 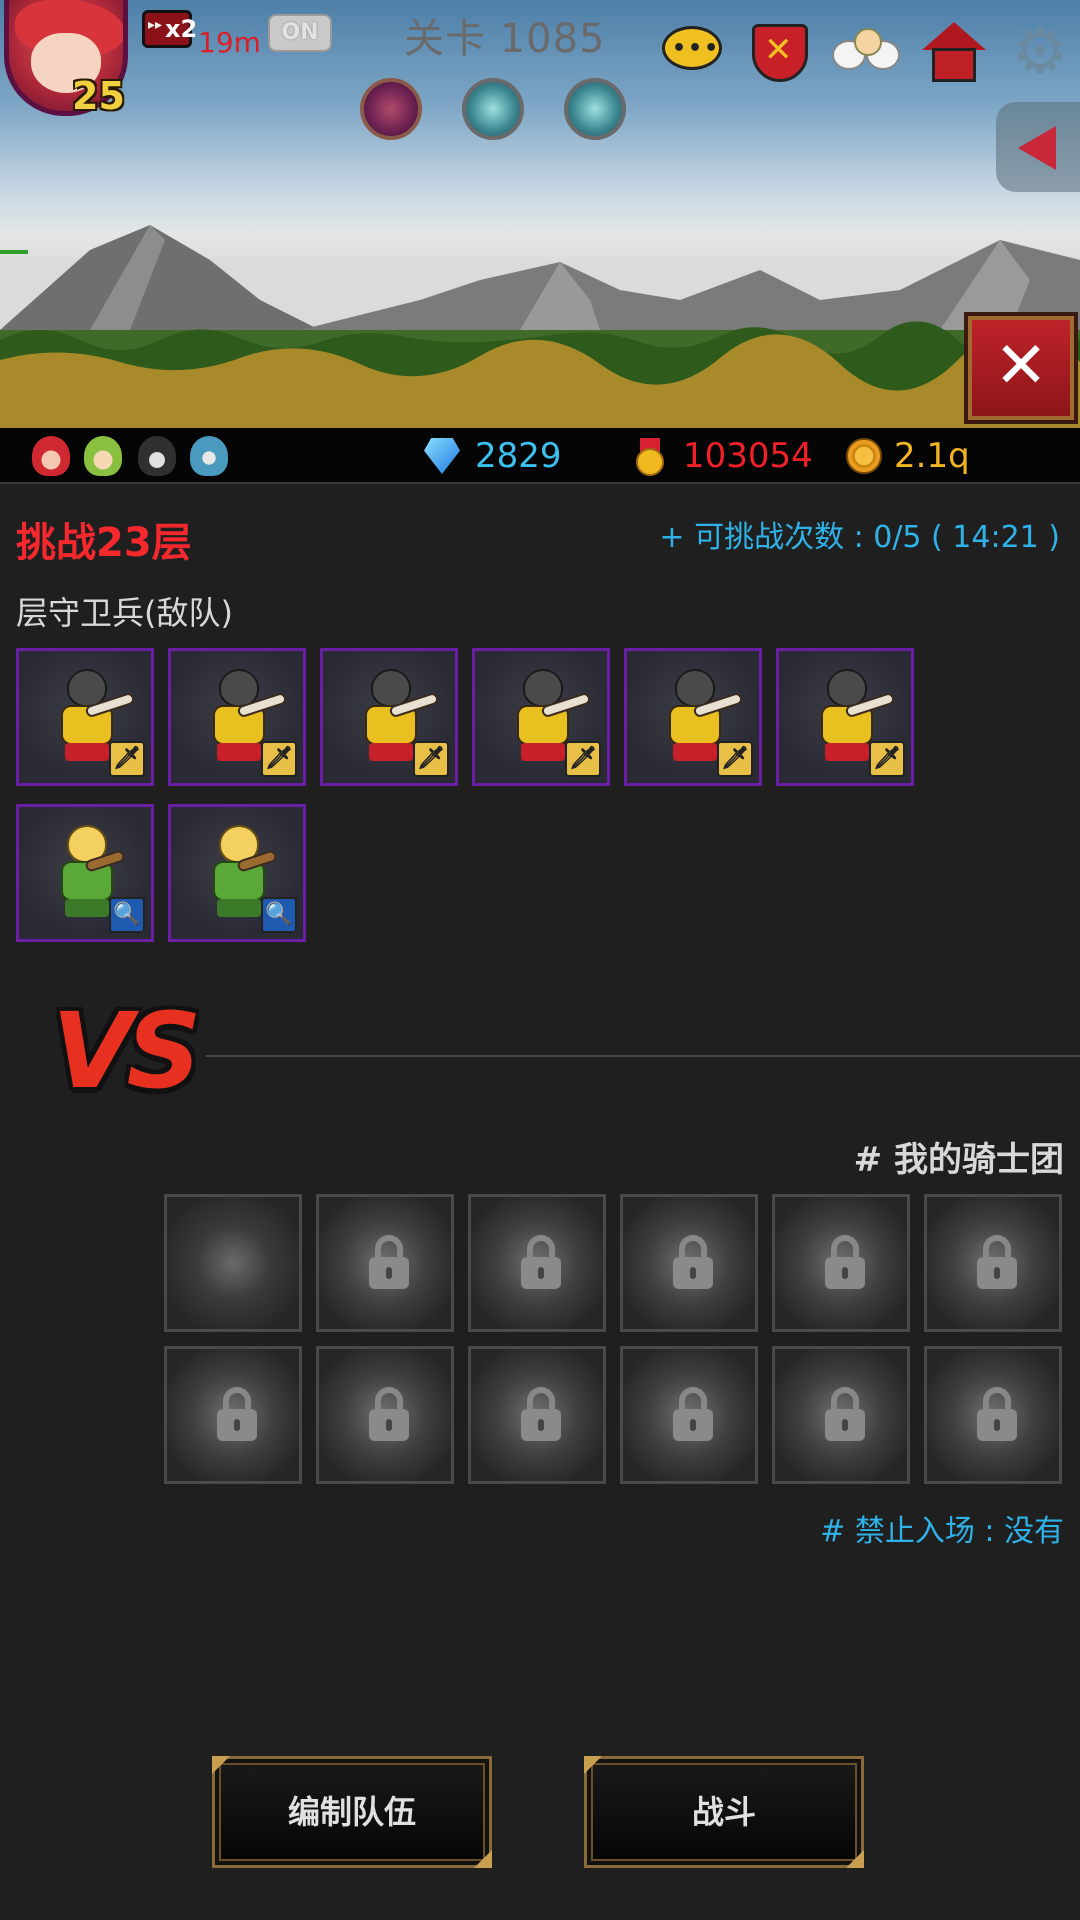 What do you see at coordinates (864, 456) in the screenshot?
I see `gold-coin-icon` at bounding box center [864, 456].